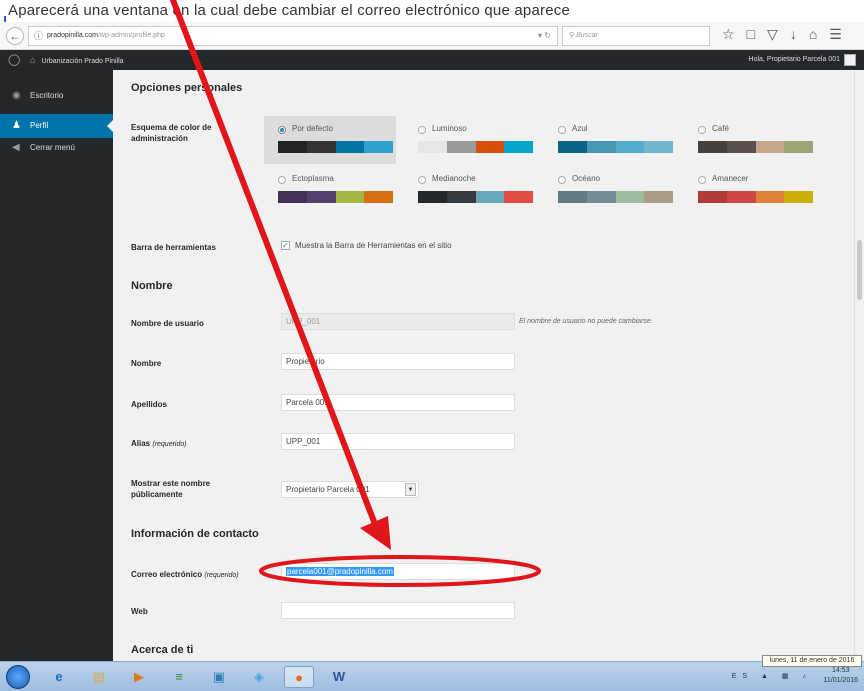  What do you see at coordinates (840, 676) in the screenshot?
I see `system-clock: 14:53 11/01/2016` at bounding box center [840, 676].